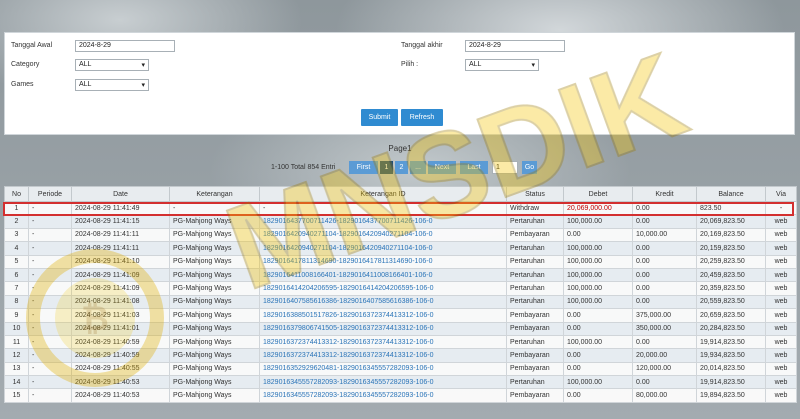  I want to click on pilih-select: ALL ▾, so click(502, 65).